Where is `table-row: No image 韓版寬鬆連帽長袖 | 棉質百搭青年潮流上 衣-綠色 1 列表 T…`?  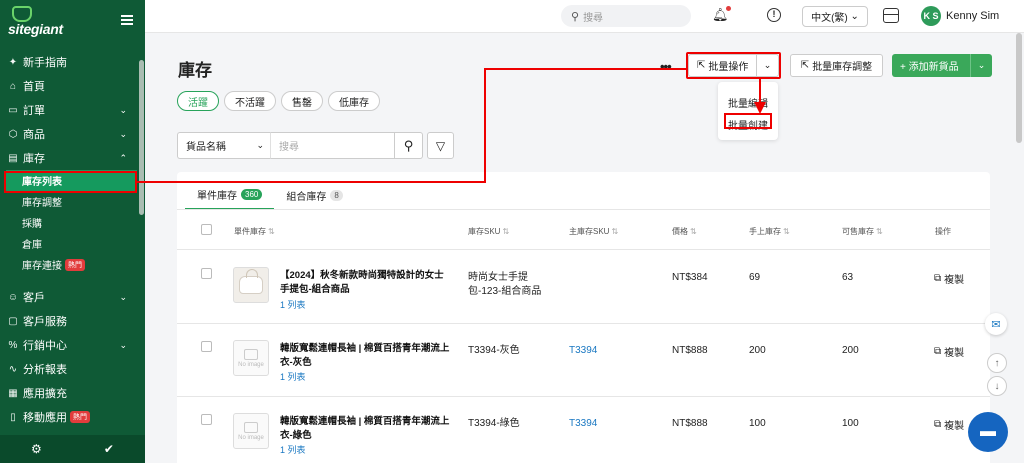
table-row: No image 韓版寬鬆連帽長袖 | 棉質百搭青年潮流上 衣-綠色 1 列表 T… is located at coordinates (583, 430).